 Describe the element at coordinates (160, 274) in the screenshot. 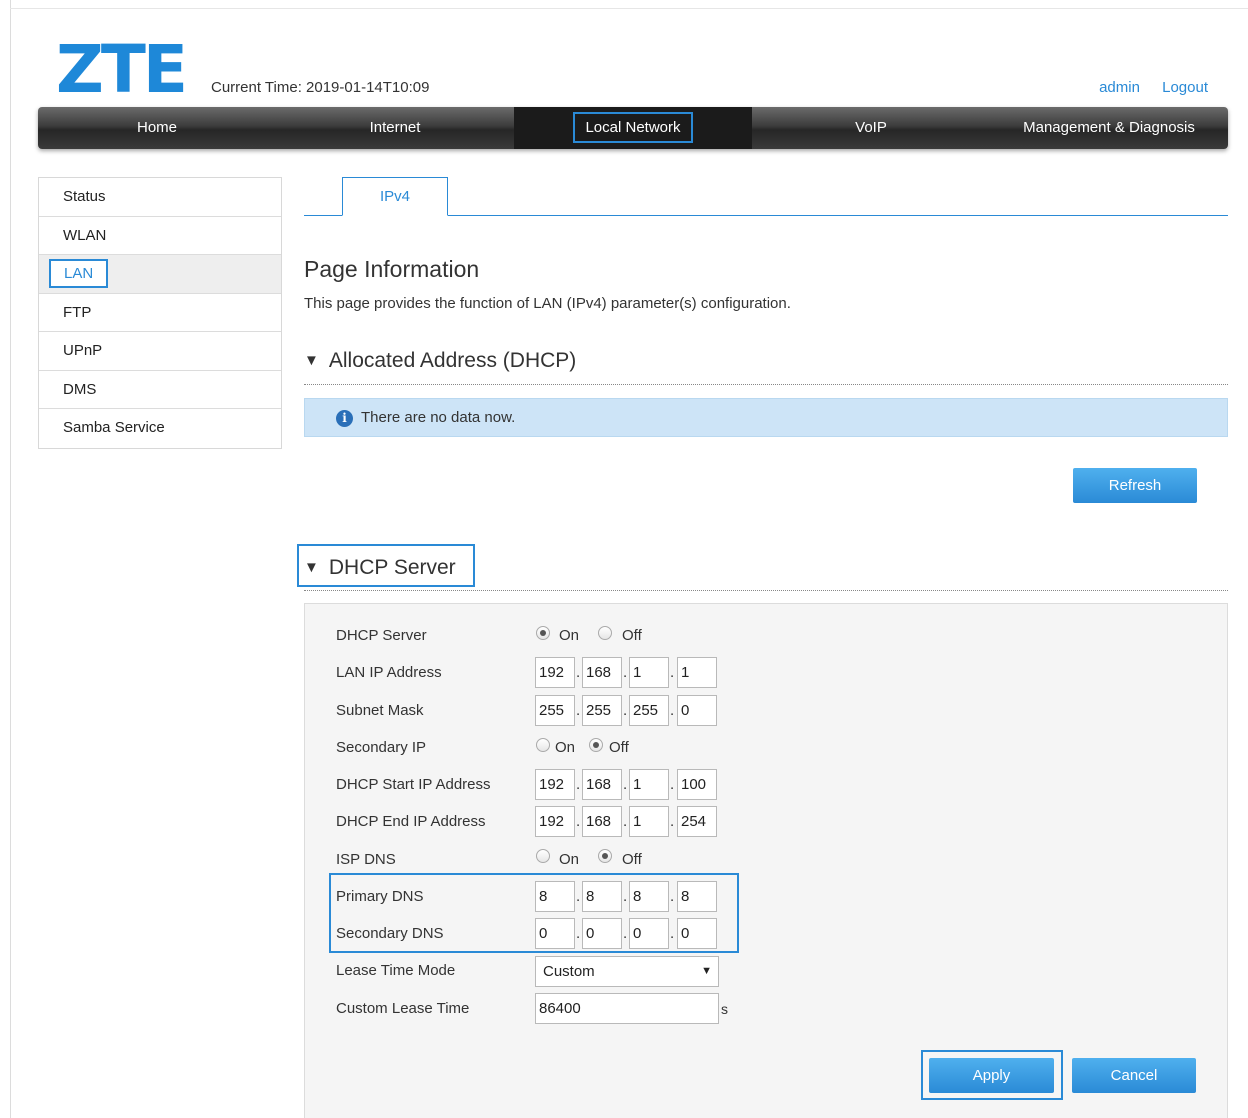

I see `sidebar-item-lan: LAN` at that location.